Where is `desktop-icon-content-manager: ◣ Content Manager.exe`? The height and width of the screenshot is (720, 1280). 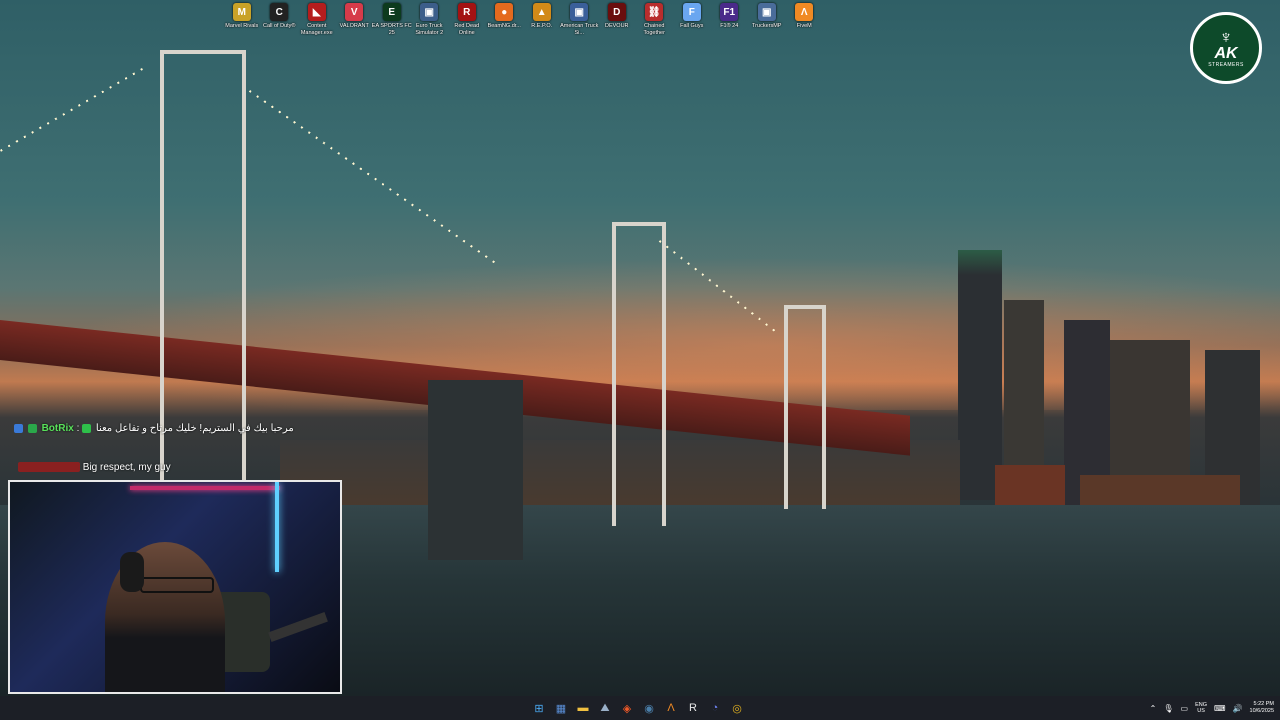 desktop-icon-content-manager: ◣ Content Manager.exe is located at coordinates (317, 20).